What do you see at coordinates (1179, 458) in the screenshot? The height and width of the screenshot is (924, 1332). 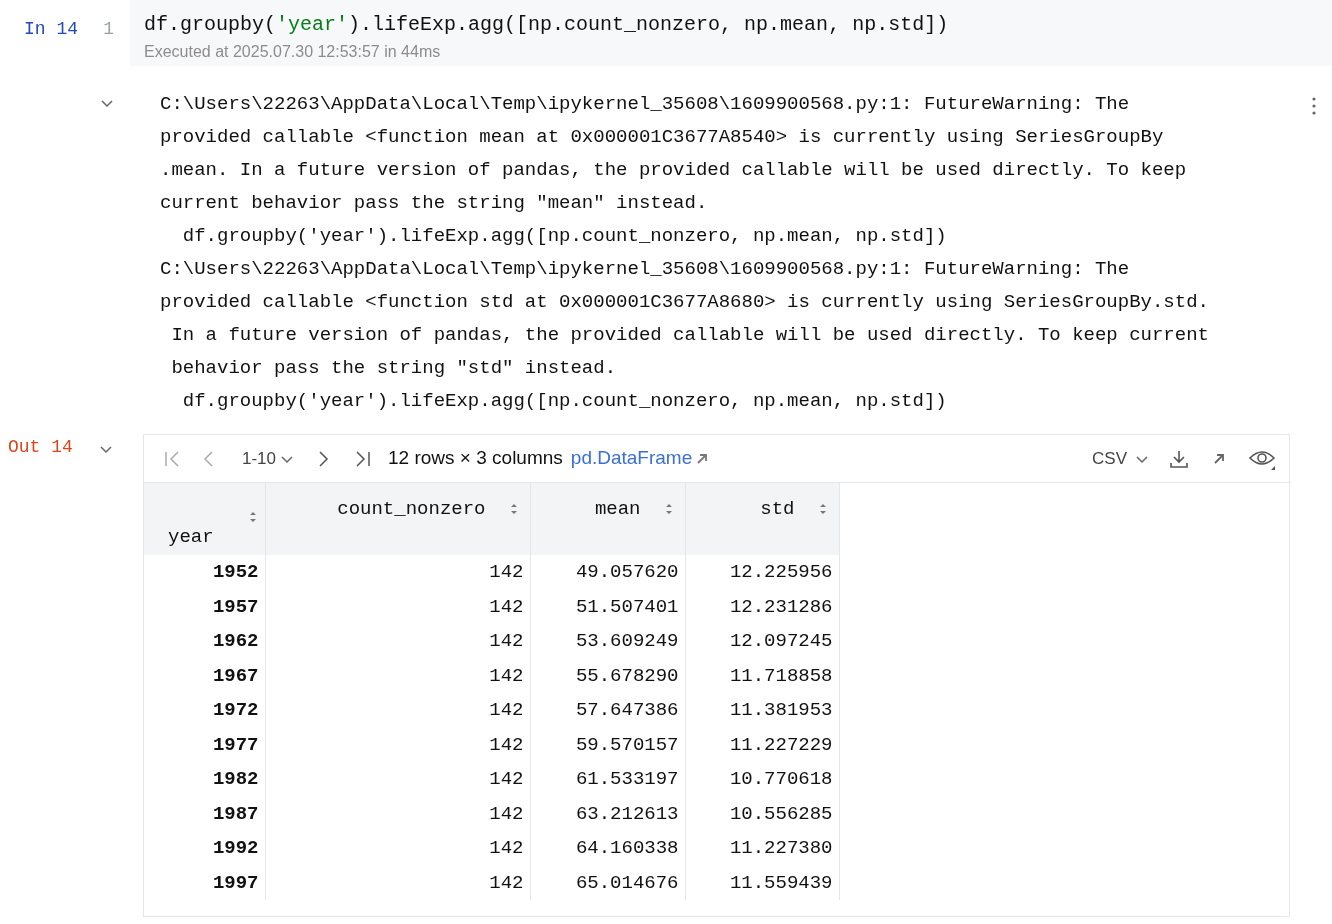 I see `download-icon` at bounding box center [1179, 458].